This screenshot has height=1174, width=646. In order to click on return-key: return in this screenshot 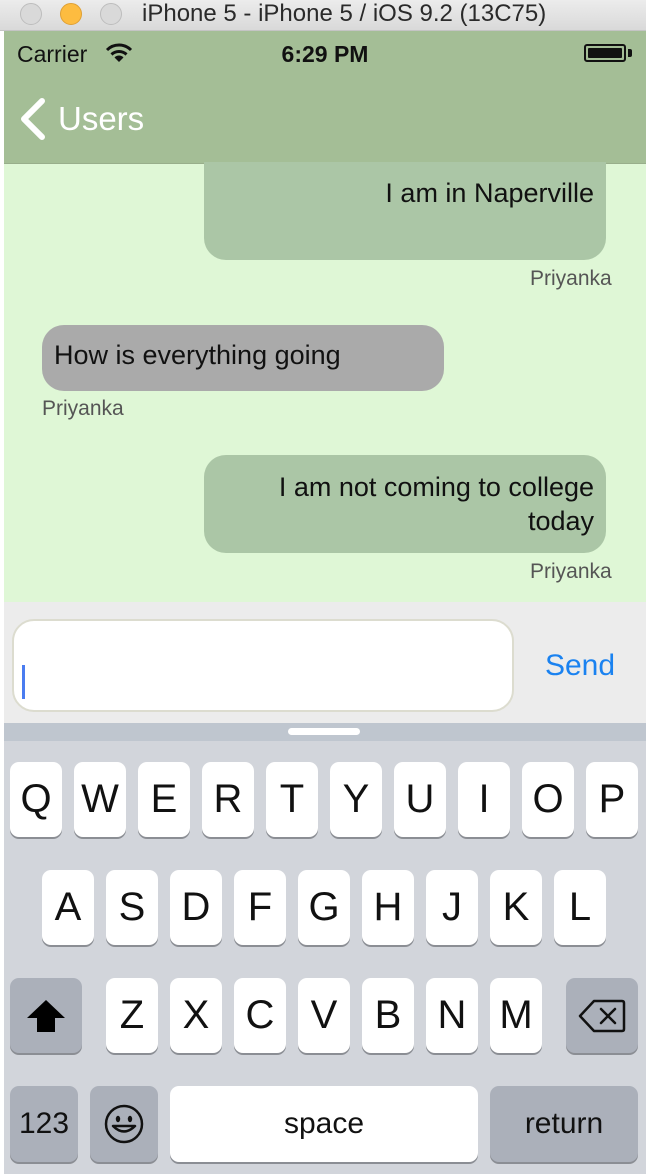, I will do `click(564, 1124)`.